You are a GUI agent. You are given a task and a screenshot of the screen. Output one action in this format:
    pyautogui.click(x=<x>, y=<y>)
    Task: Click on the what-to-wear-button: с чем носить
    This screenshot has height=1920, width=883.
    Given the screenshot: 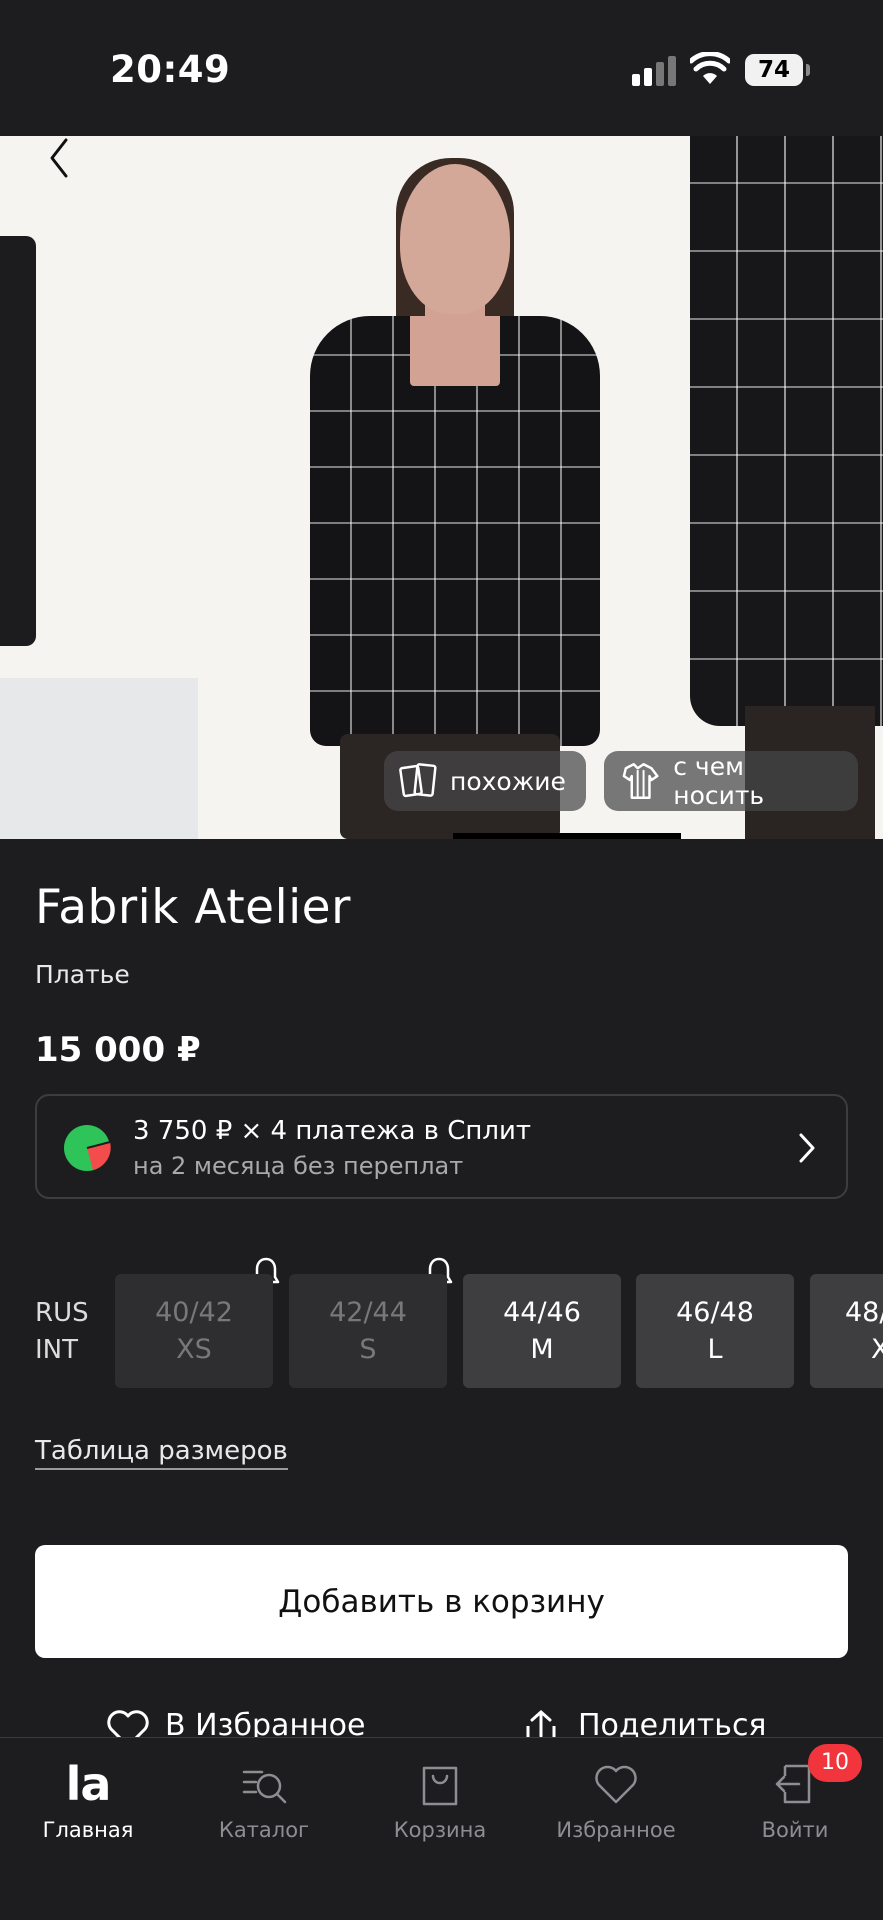 What is the action you would take?
    pyautogui.click(x=731, y=781)
    